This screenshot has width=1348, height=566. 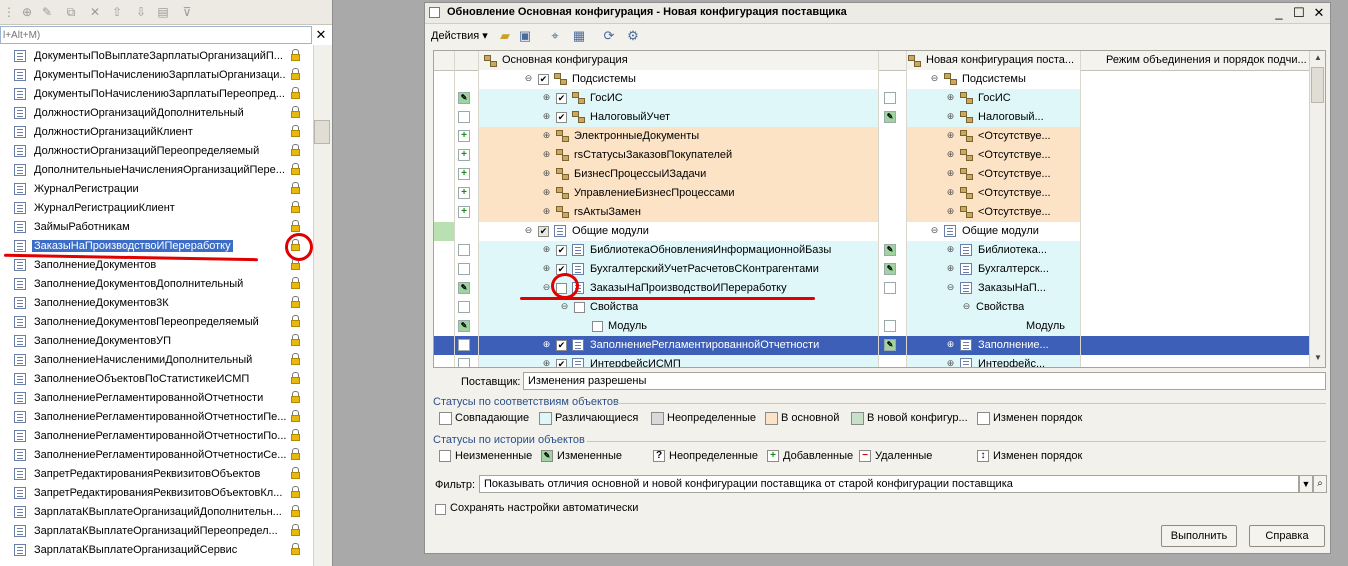 I want to click on copy-icon: ⧉, so click(x=71, y=12).